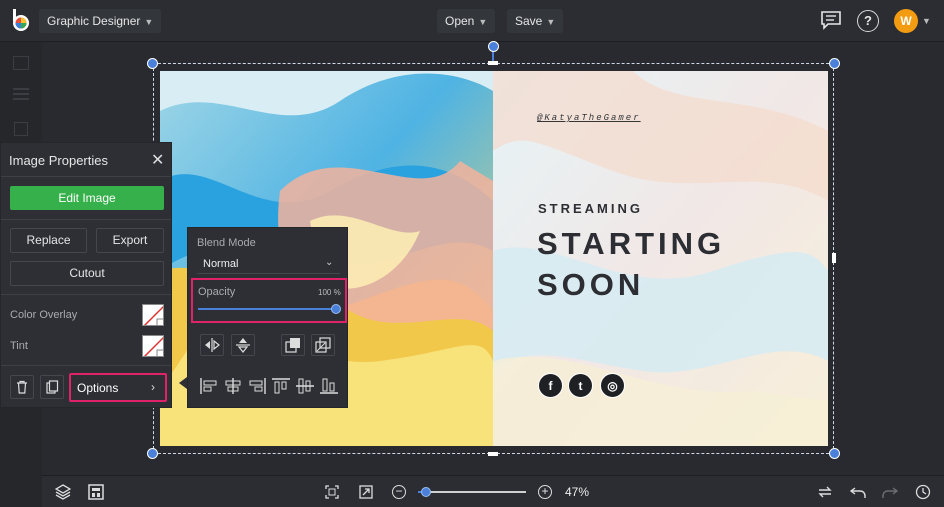  Describe the element at coordinates (329, 292) in the screenshot. I see `opacity-value: 100 %` at that location.